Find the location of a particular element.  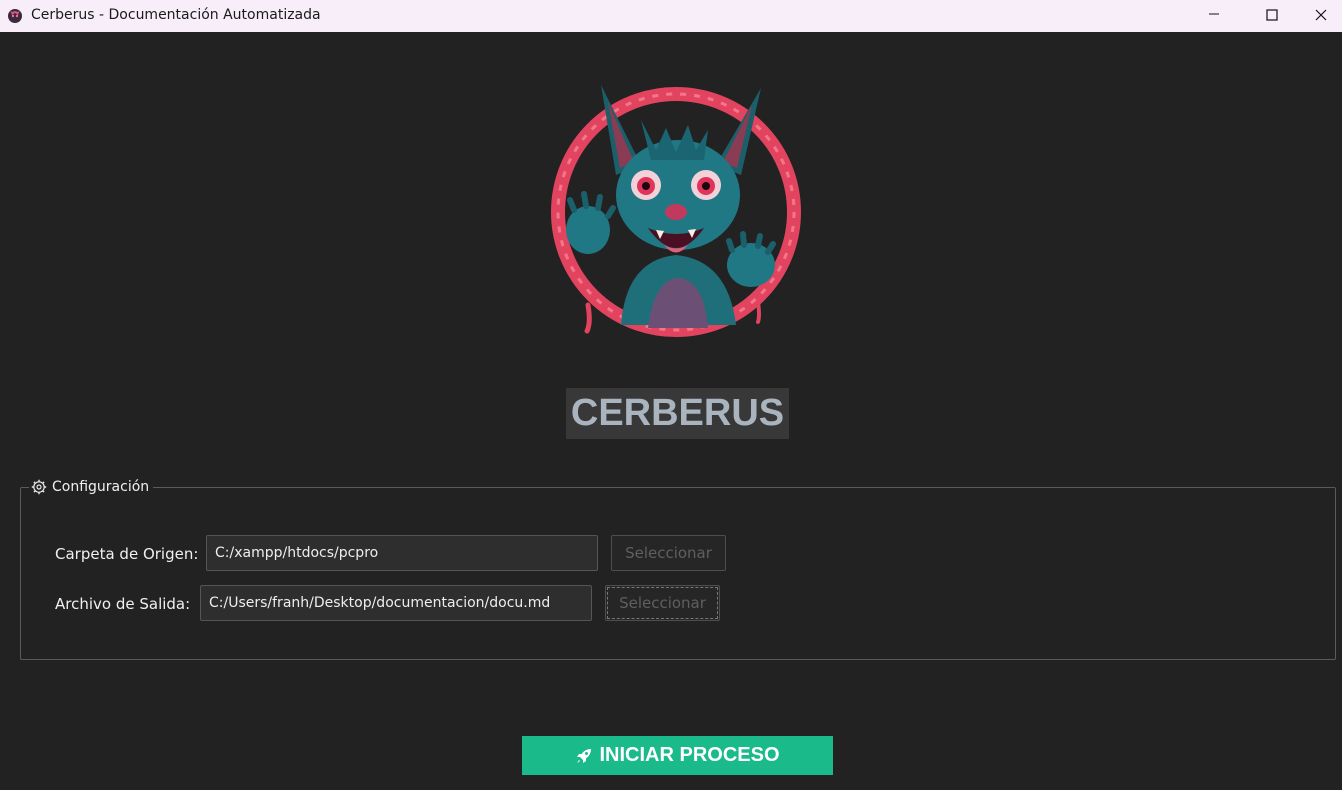

close-button is located at coordinates (1321, 15).